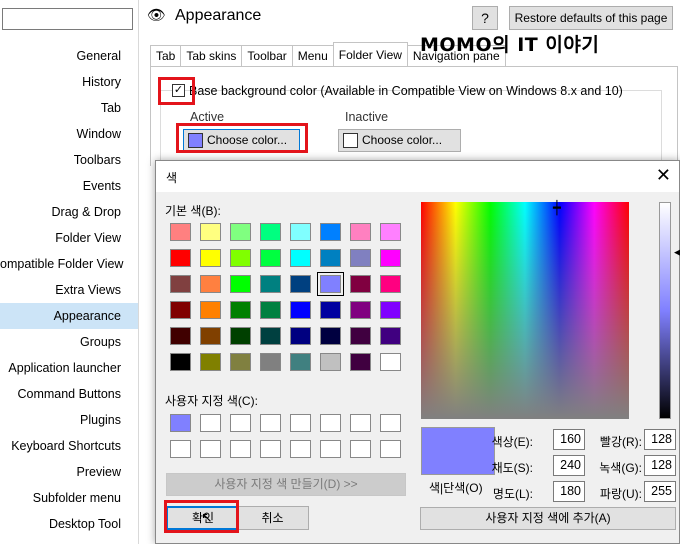  I want to click on sidebar-item-keyboard-shortcuts: Keyboard Shortcuts, so click(69, 446).